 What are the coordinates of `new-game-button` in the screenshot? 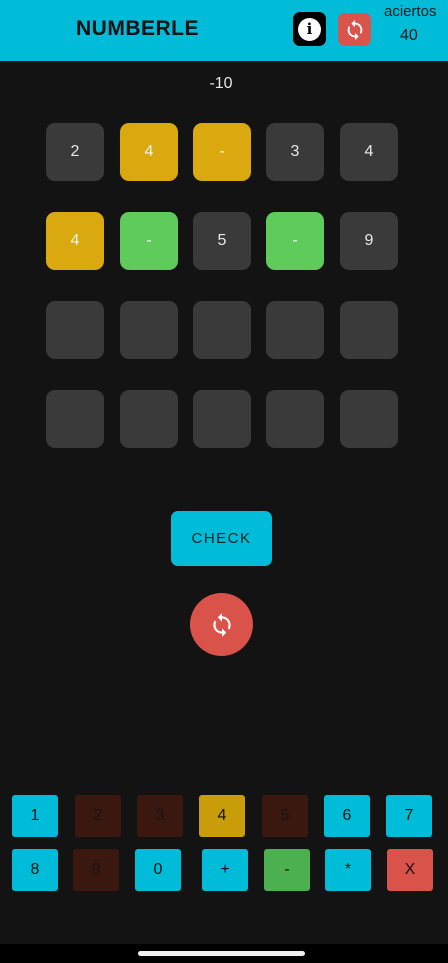 It's located at (221, 624).